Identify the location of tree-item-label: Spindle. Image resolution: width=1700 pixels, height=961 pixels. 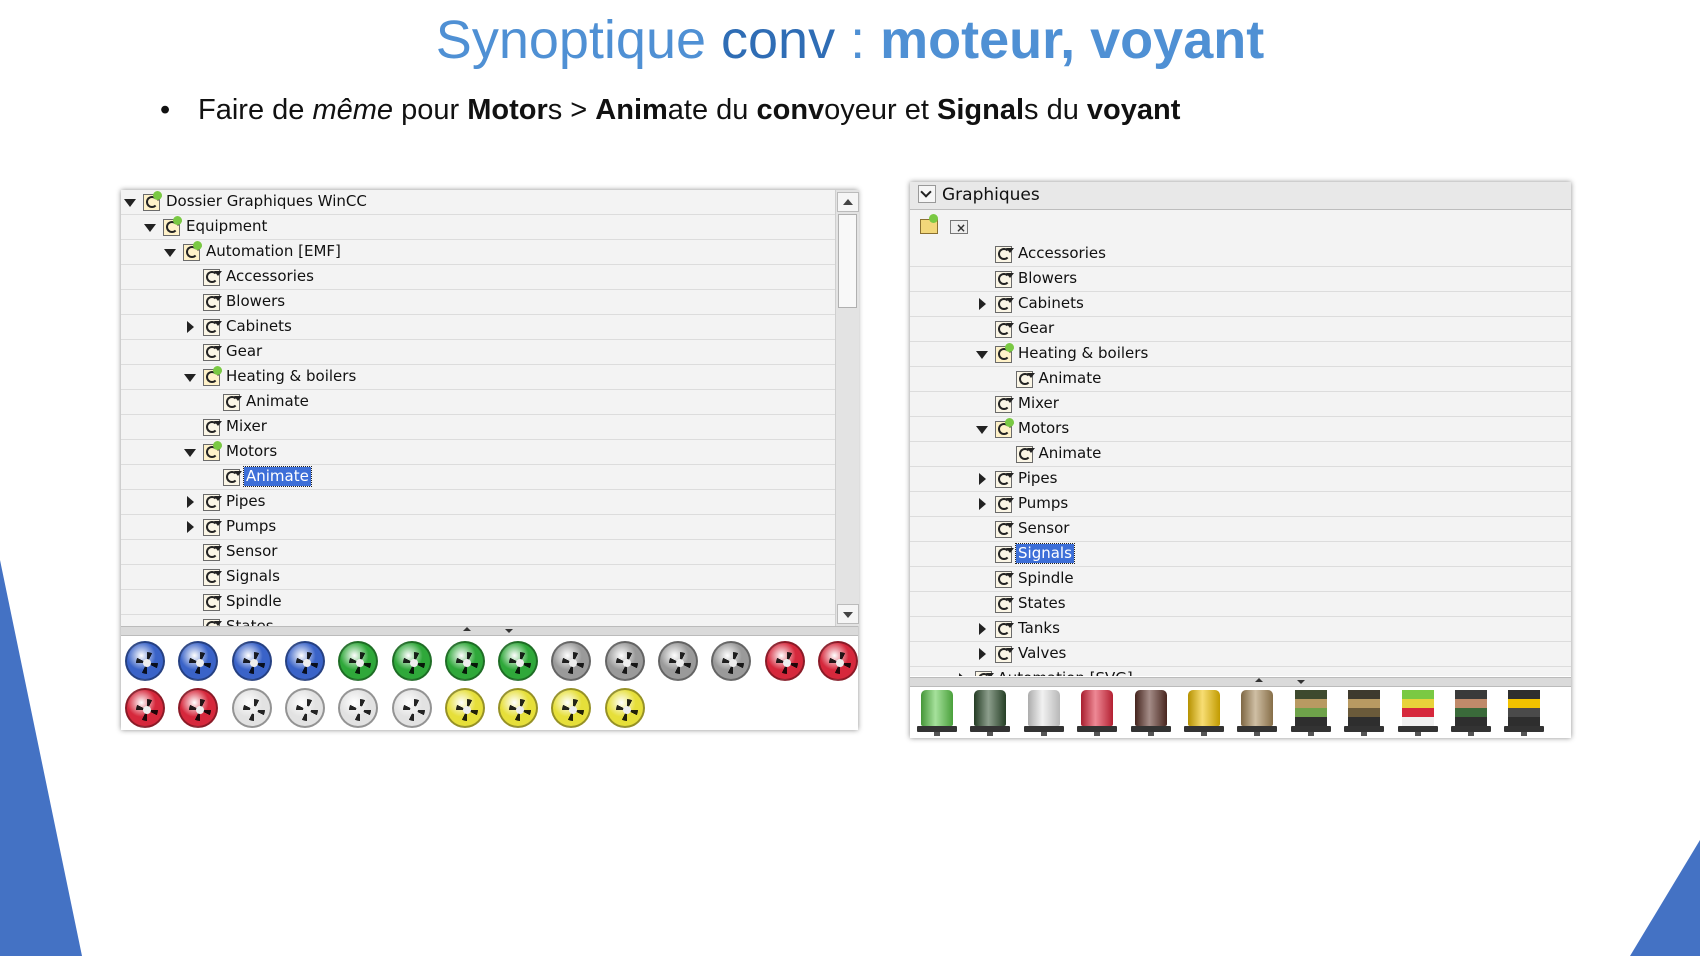
(1046, 578).